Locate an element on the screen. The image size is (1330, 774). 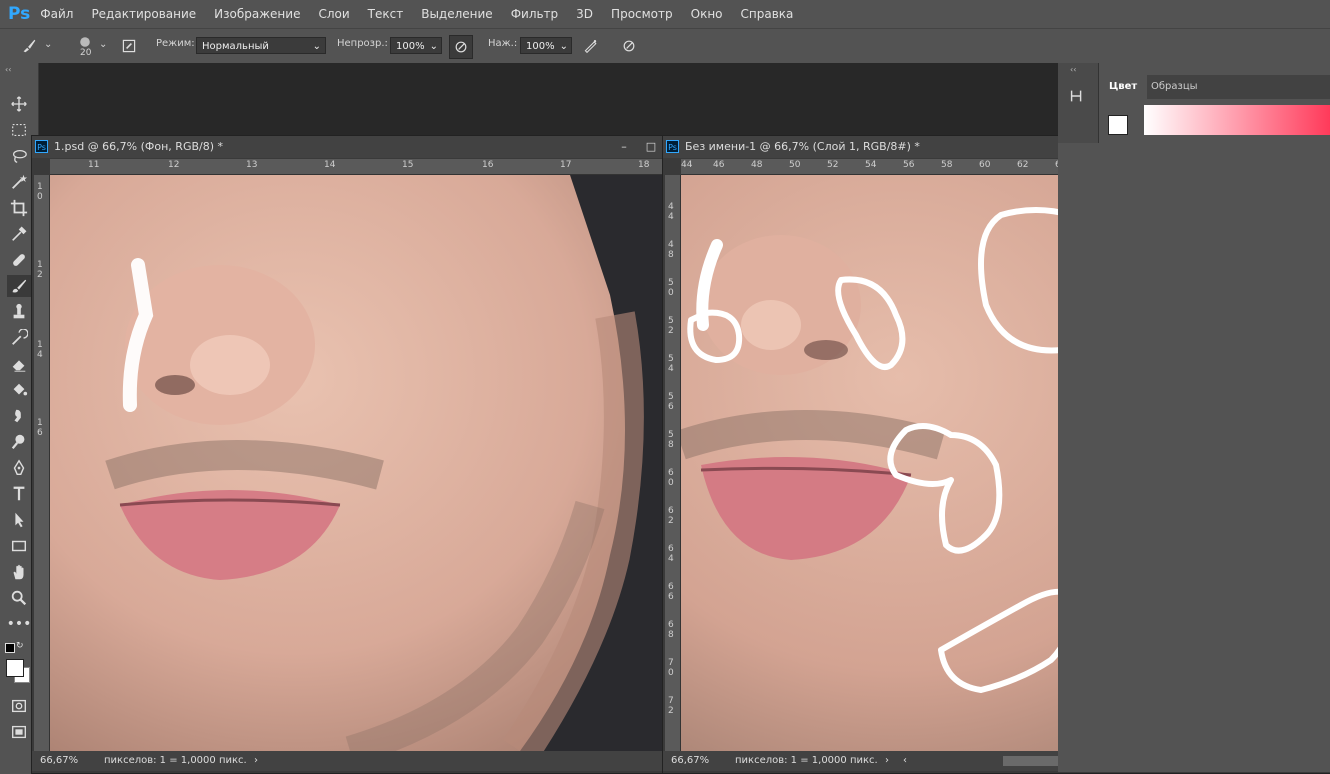
ruler-tick: 7 is located at coordinates (671, 701).